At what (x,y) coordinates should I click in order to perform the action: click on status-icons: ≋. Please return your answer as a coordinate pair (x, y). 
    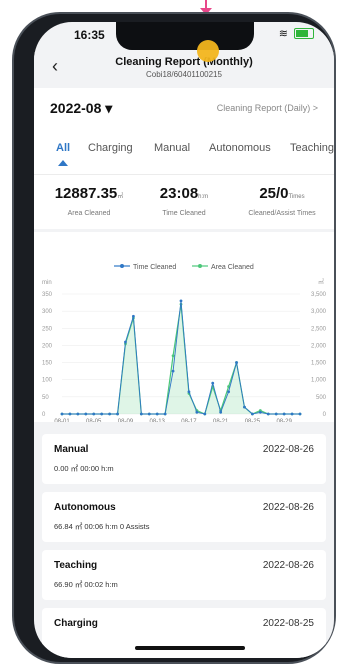
    Looking at the image, I should click on (296, 33).